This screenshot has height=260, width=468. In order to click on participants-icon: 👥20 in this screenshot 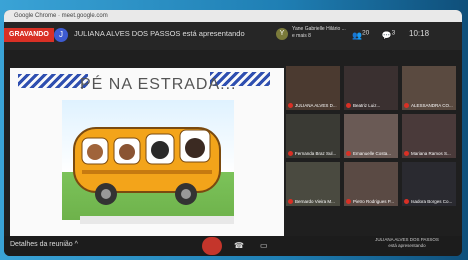, I will do `click(360, 34)`.